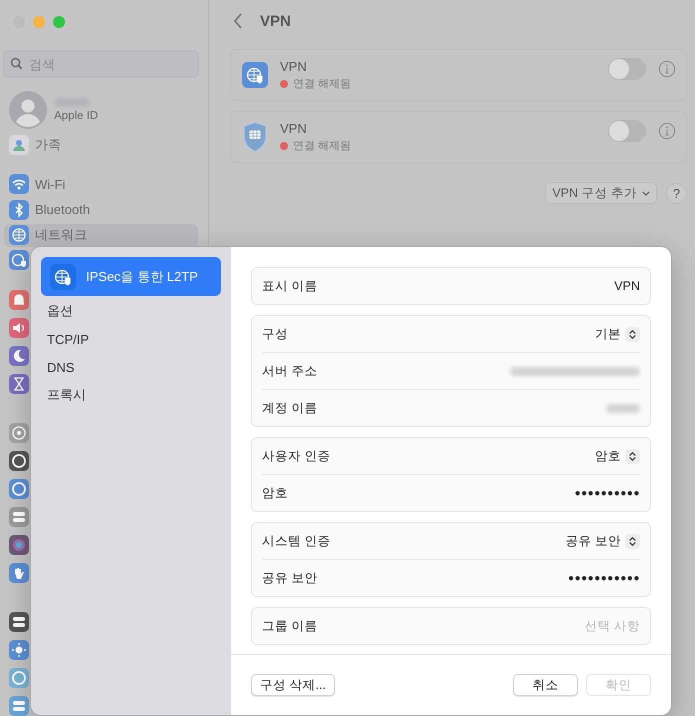 The image size is (695, 716). Describe the element at coordinates (19, 356) in the screenshot. I see `moon-icon` at that location.